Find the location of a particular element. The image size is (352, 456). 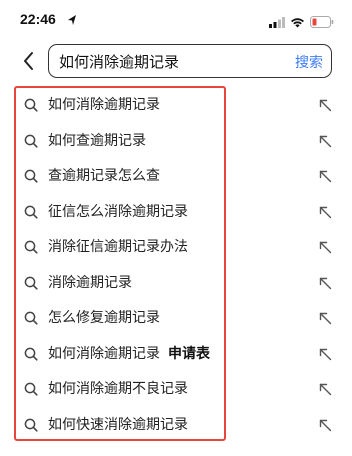

suggestion-text: 消除逾期记录 is located at coordinates (90, 282).